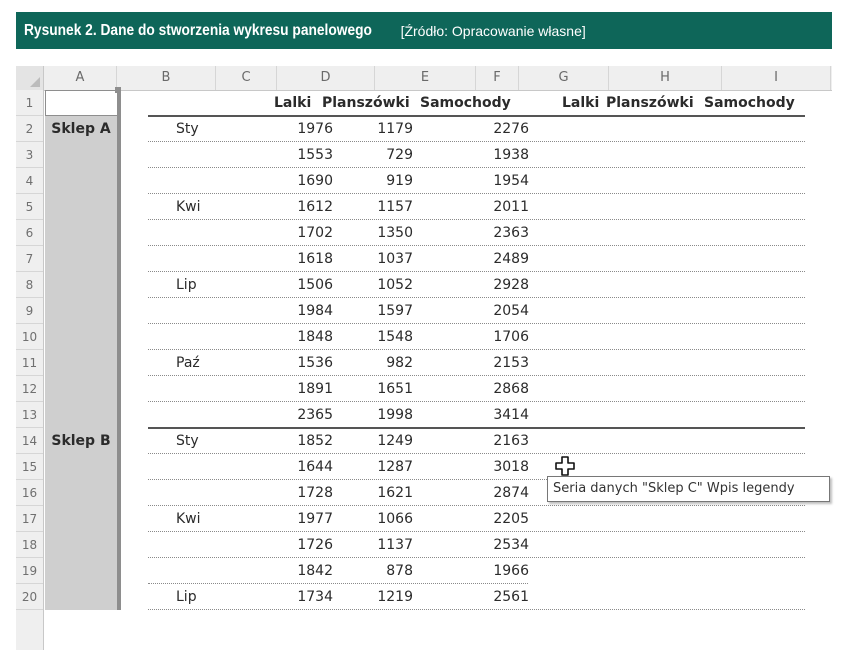 This screenshot has height=670, width=849. I want to click on header-h: Samochody, so click(753, 103).